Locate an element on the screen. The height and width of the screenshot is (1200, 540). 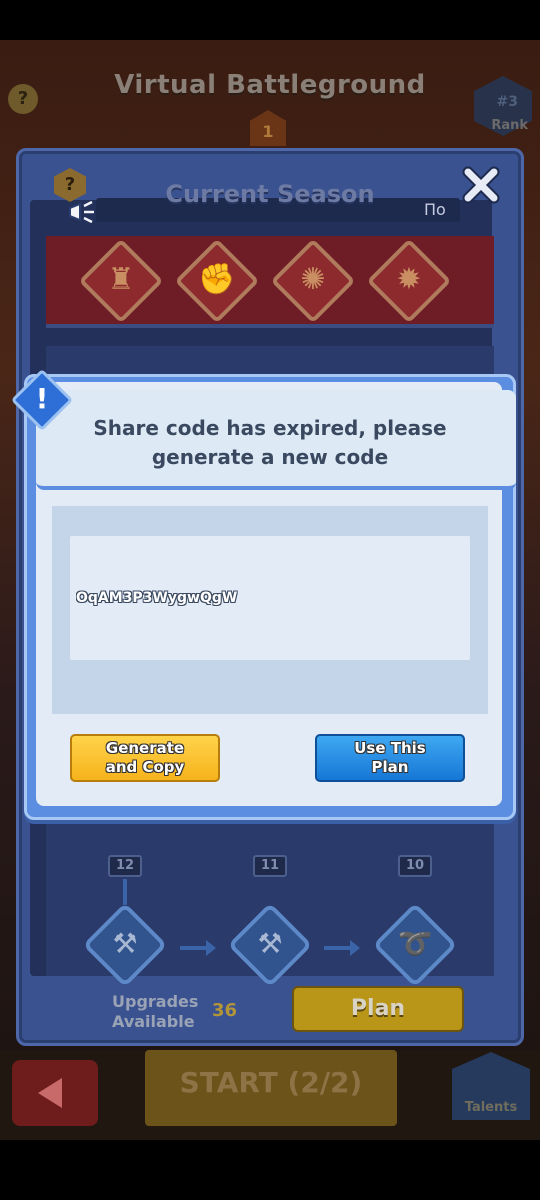
sun-emblem-icon: ✺ is located at coordinates (313, 279).